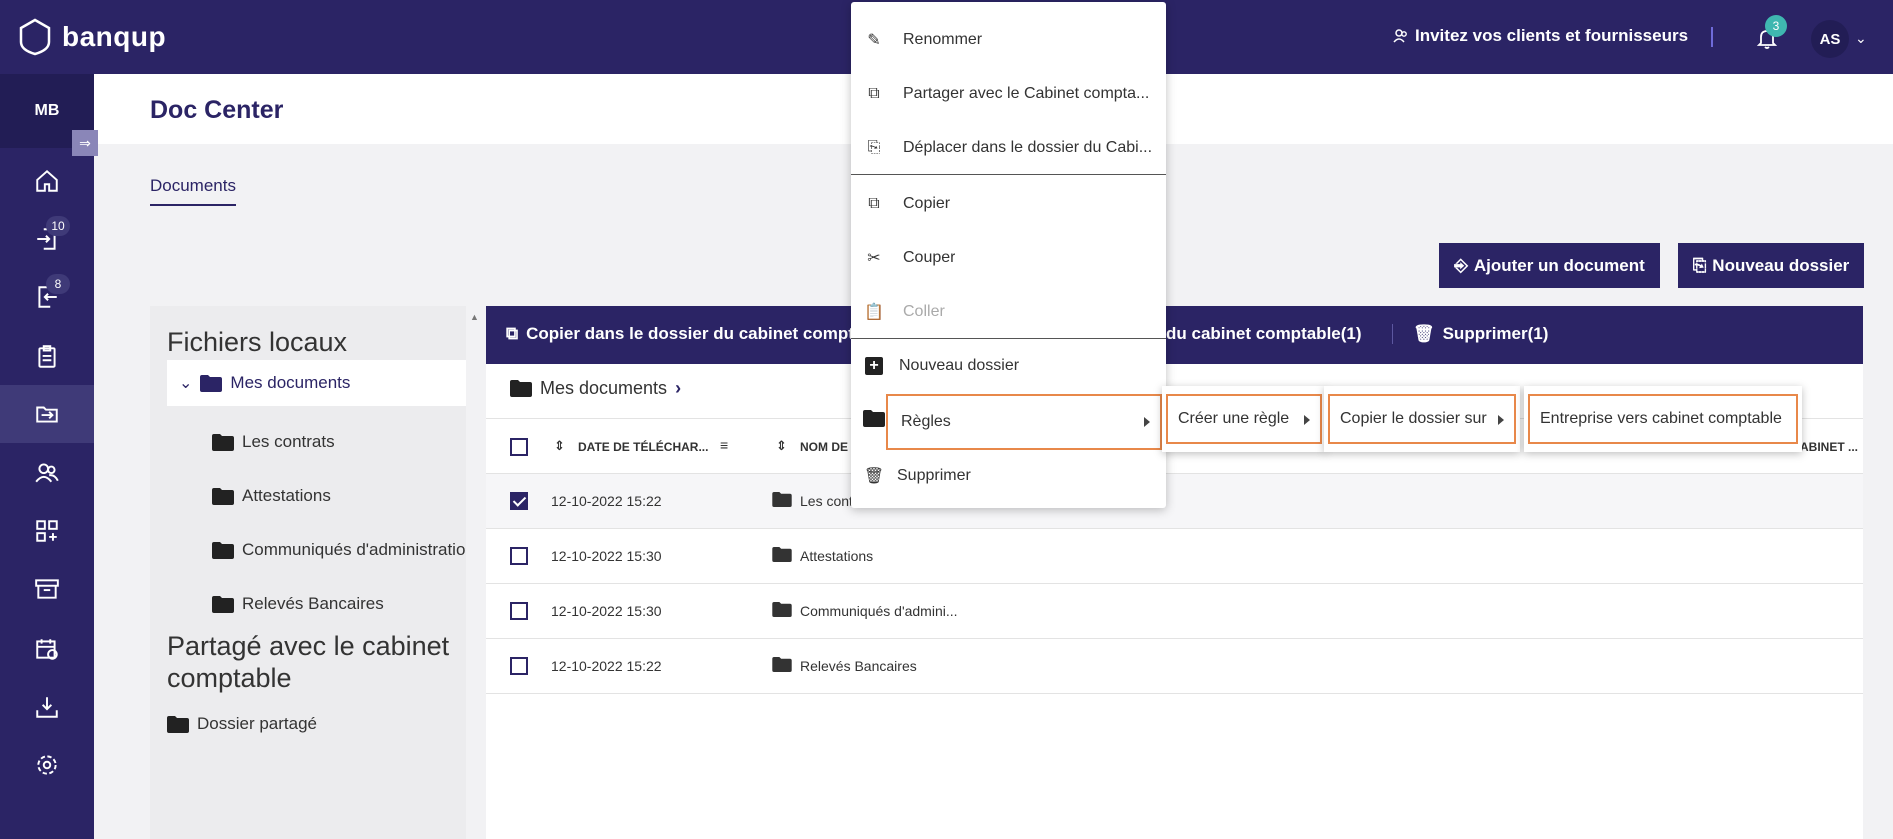 Image resolution: width=1893 pixels, height=839 pixels. I want to click on doc-center-icon, so click(47, 414).